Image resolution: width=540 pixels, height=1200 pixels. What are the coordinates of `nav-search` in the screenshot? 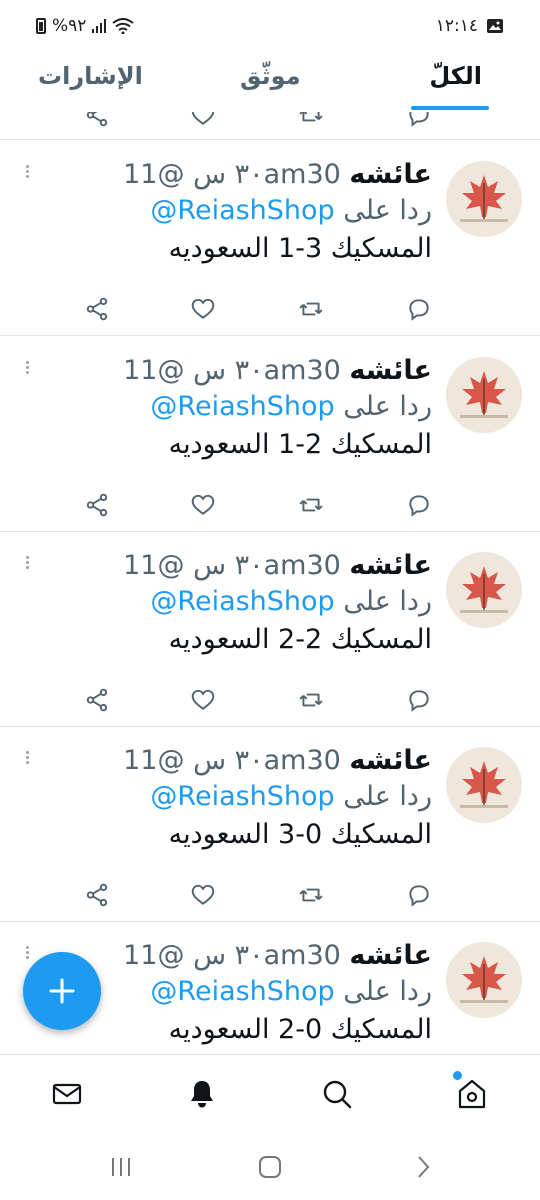 It's located at (337, 1094).